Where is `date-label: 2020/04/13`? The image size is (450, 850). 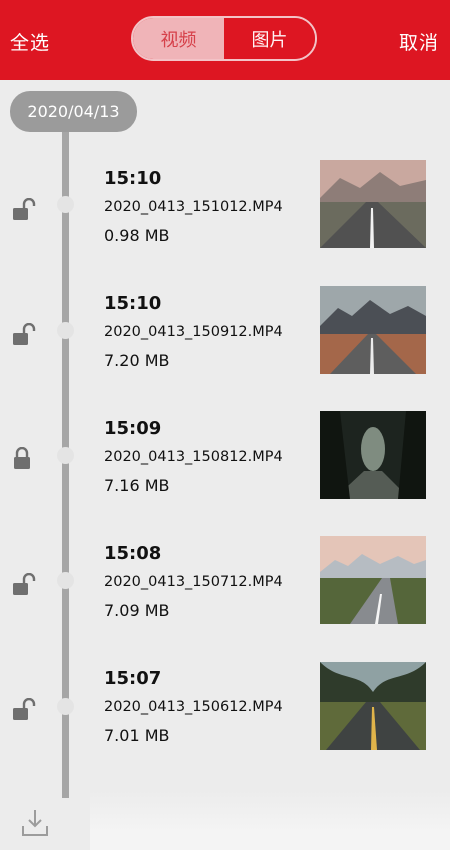 date-label: 2020/04/13 is located at coordinates (73, 111).